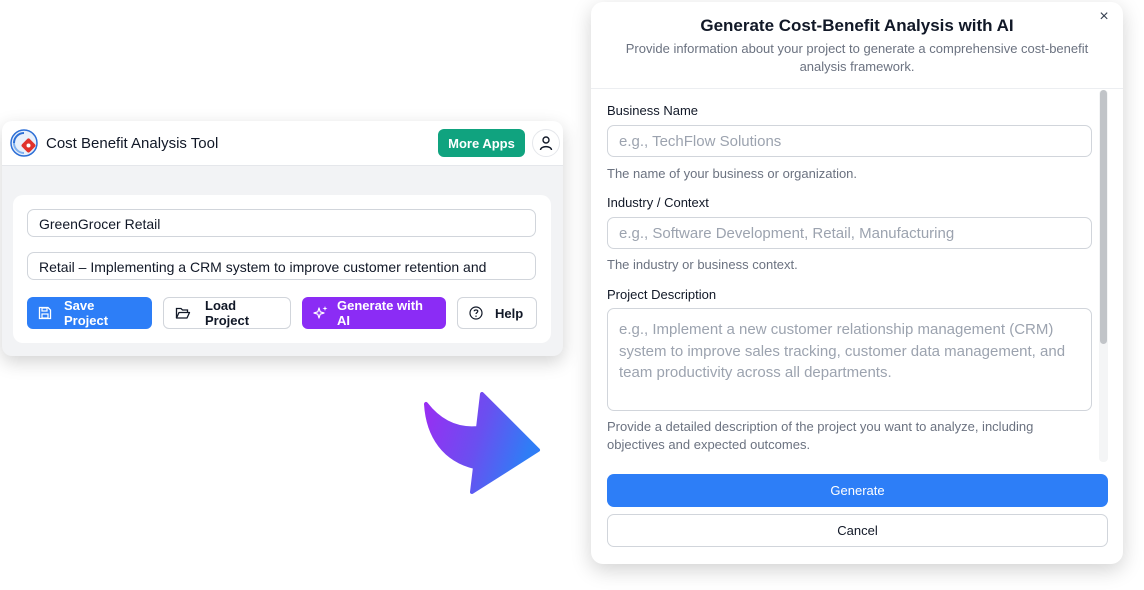 This screenshot has height=590, width=1144. Describe the element at coordinates (281, 223) in the screenshot. I see `business-name-field: GreenGrocer Retail` at that location.